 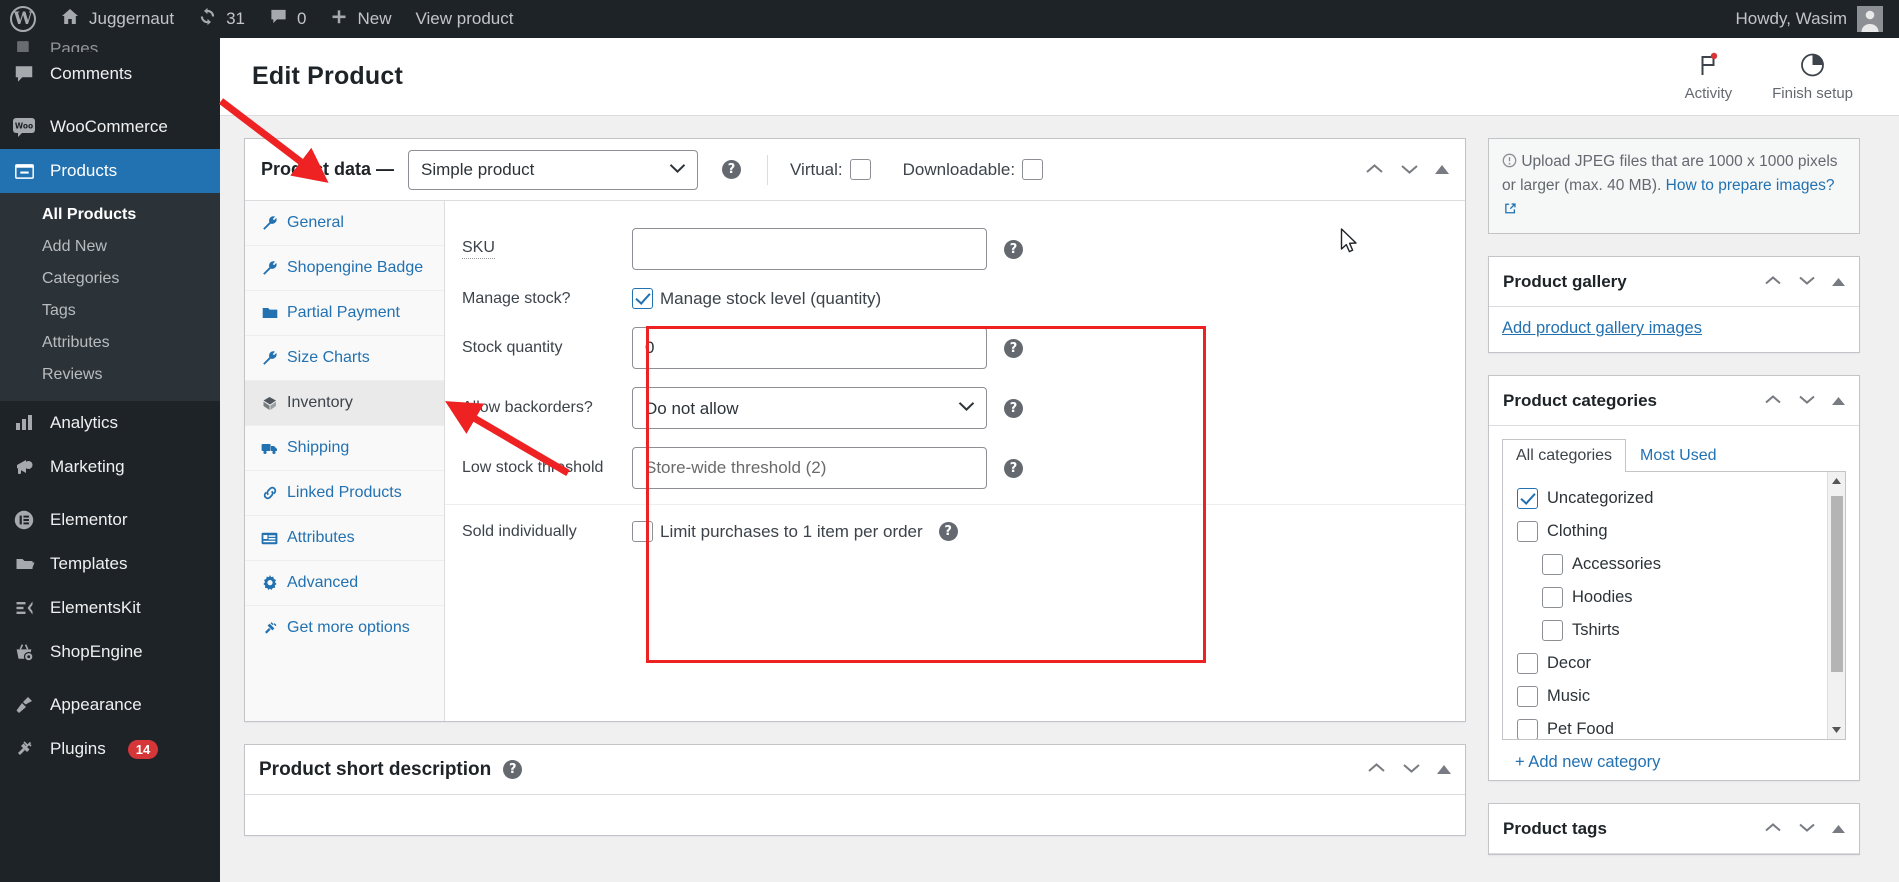 I want to click on tab-all-categories: All categories, so click(x=1564, y=456).